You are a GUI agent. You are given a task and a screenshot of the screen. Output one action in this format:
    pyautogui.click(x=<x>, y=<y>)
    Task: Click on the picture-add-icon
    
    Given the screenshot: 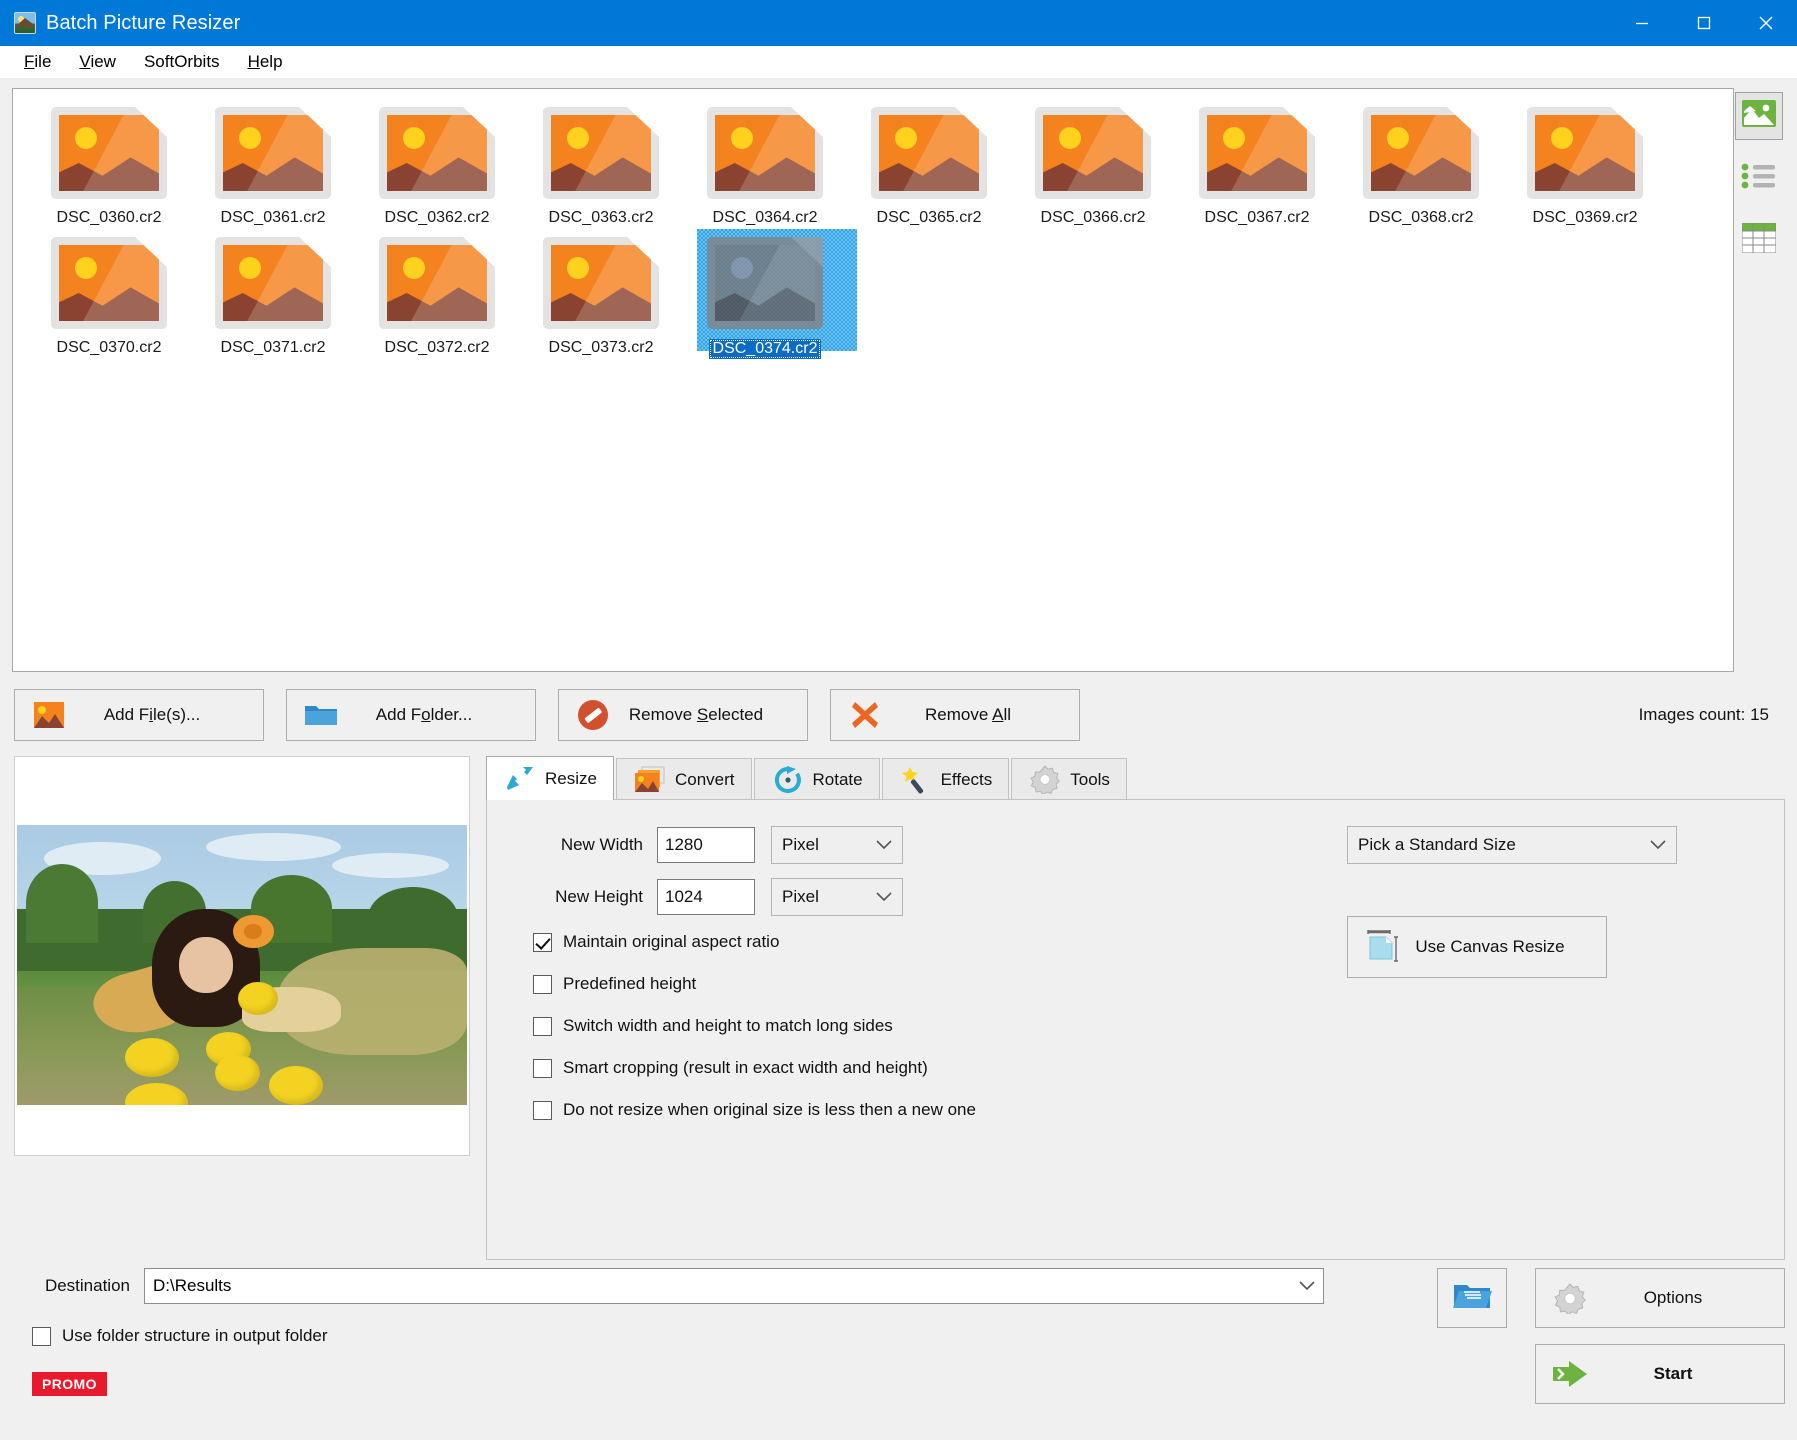 What is the action you would take?
    pyautogui.click(x=49, y=715)
    